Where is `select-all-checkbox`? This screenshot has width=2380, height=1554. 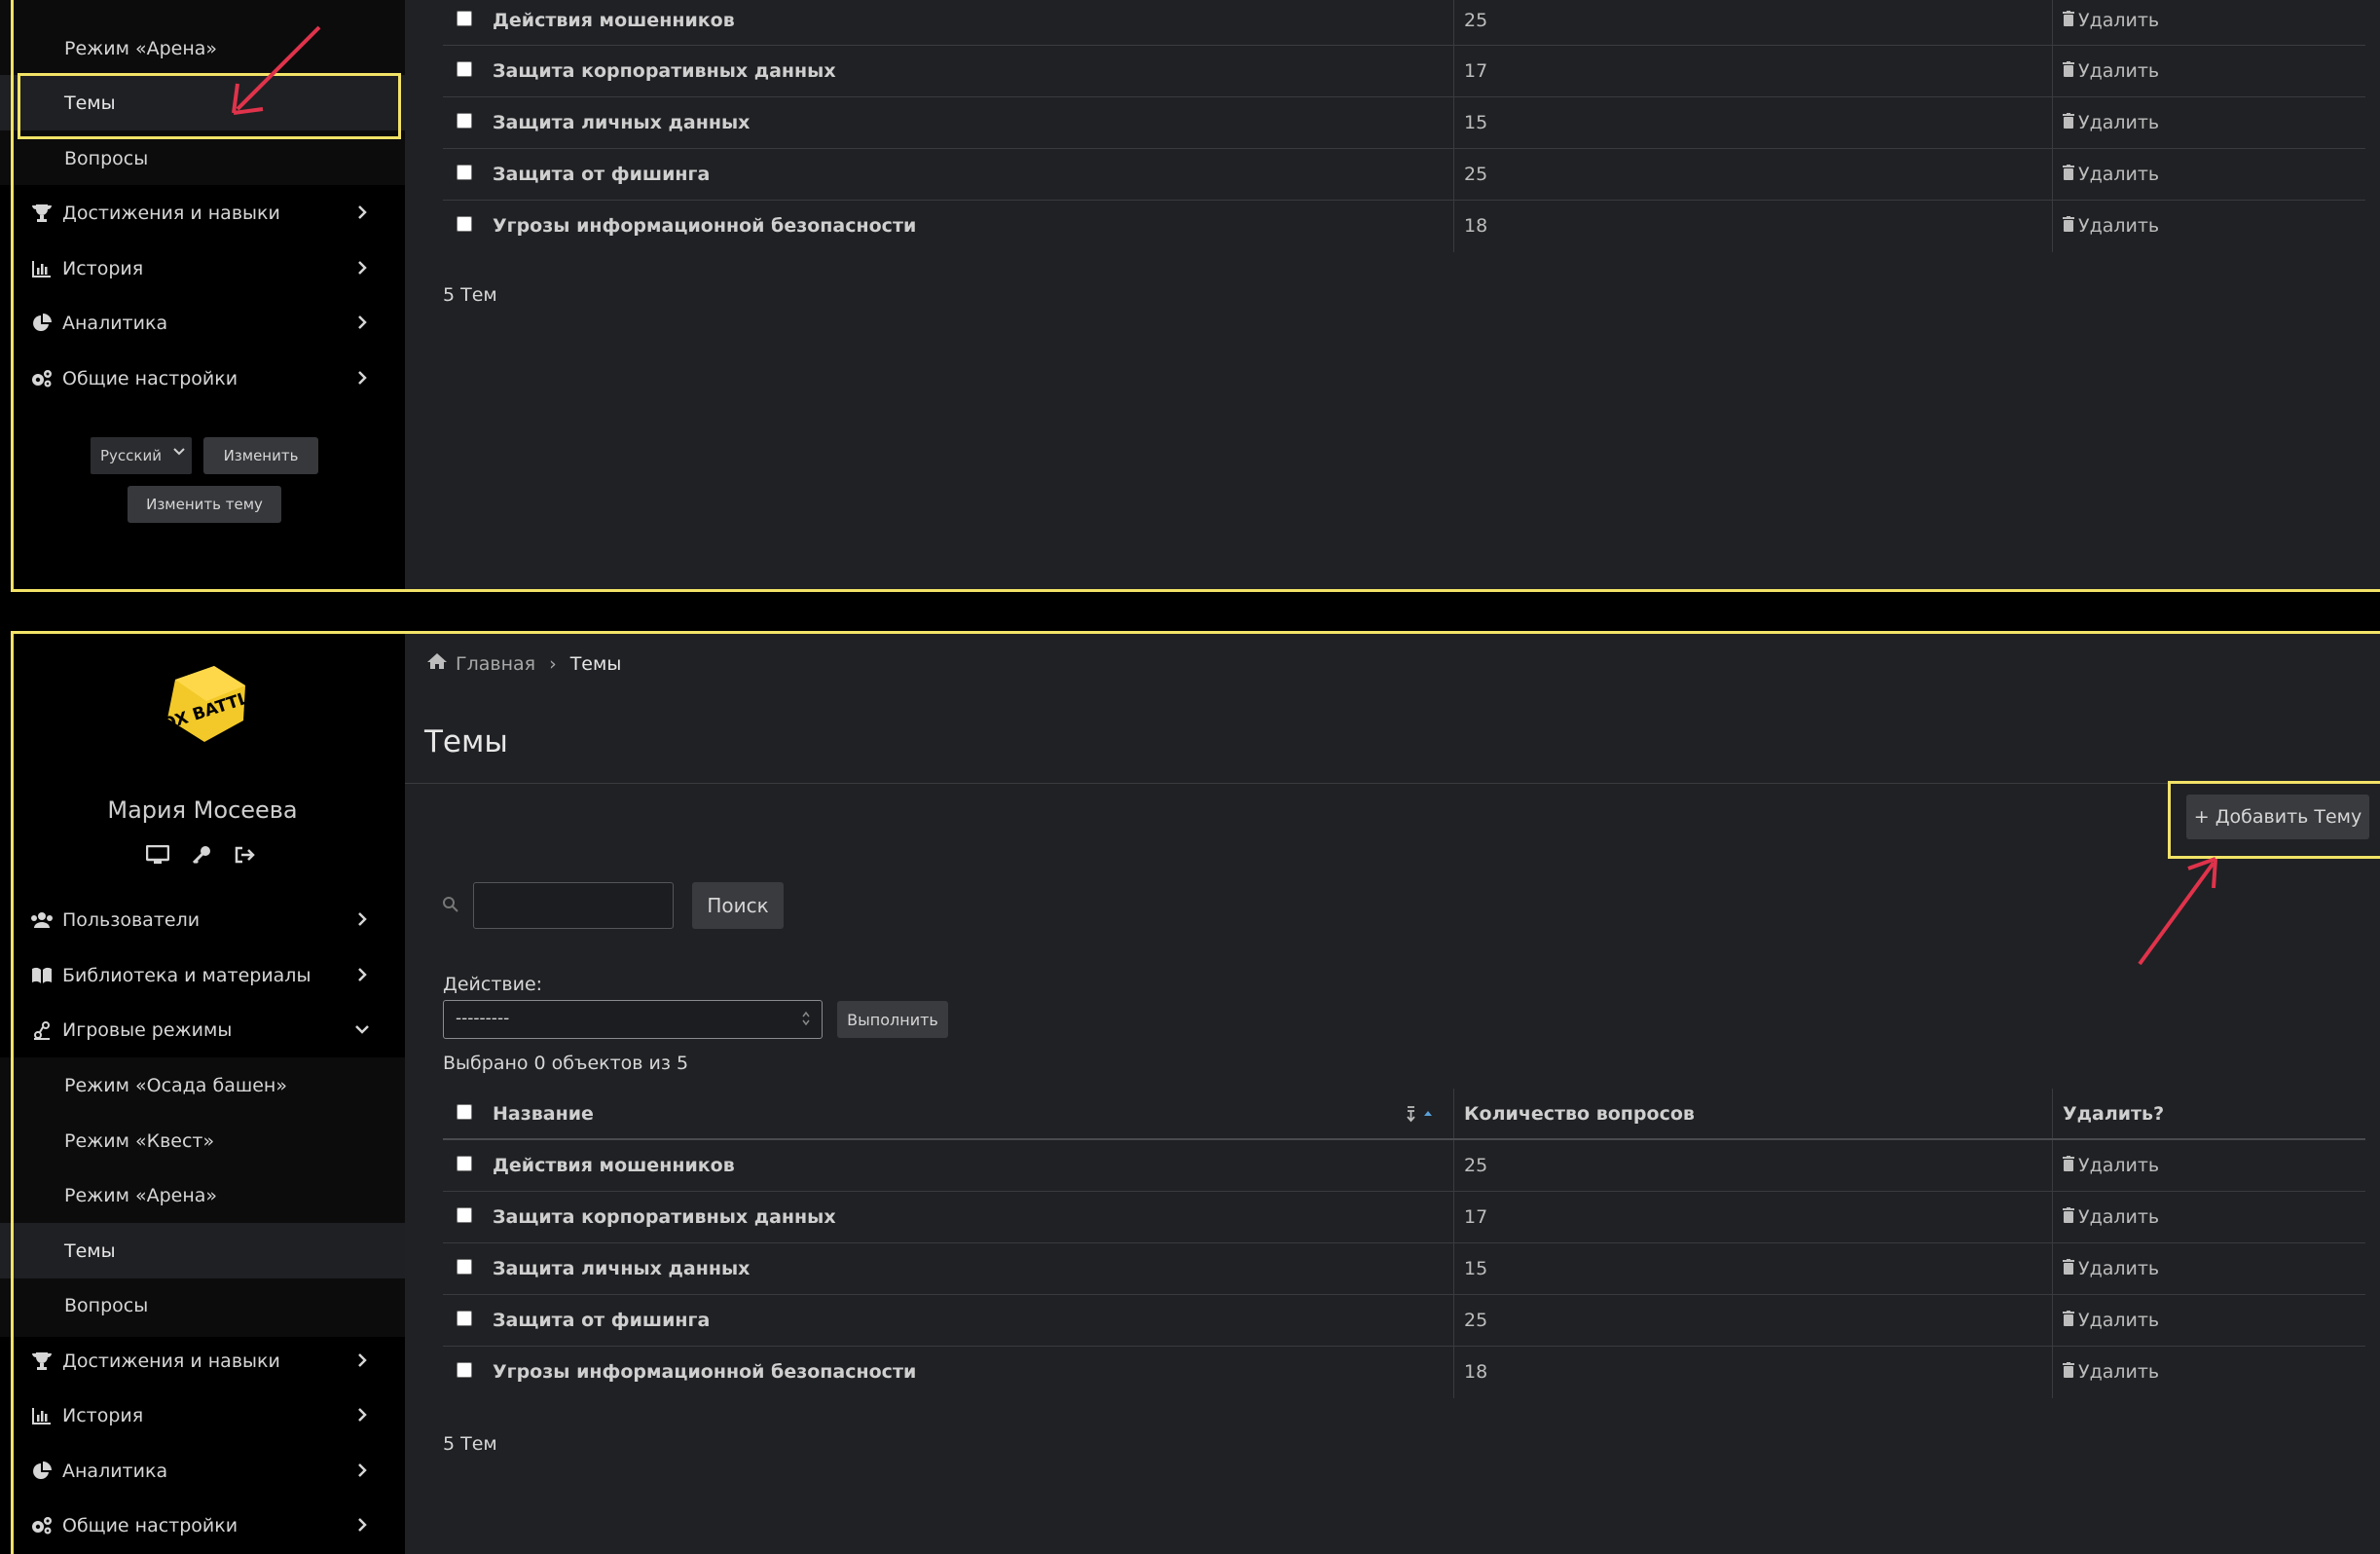 select-all-checkbox is located at coordinates (464, 1112).